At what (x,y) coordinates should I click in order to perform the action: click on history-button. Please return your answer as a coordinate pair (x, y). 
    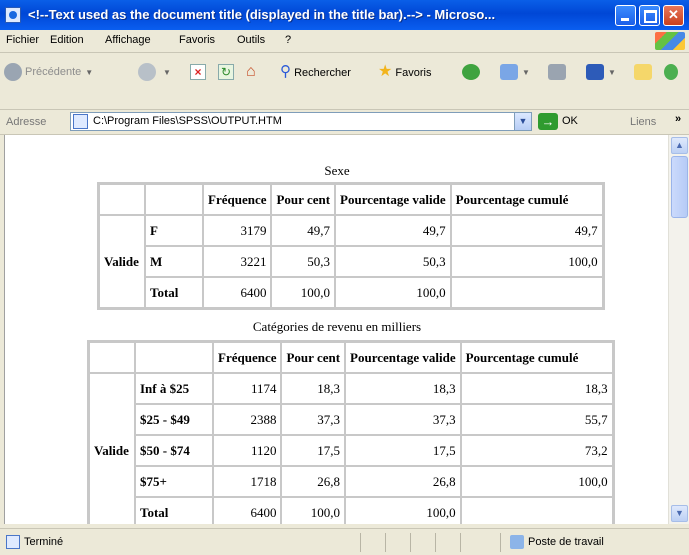
    Looking at the image, I should click on (471, 72).